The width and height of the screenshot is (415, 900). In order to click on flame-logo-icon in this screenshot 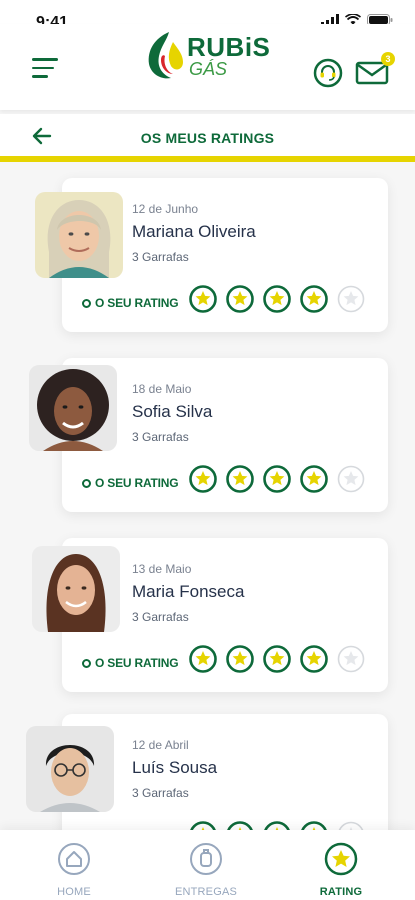, I will do `click(165, 55)`.